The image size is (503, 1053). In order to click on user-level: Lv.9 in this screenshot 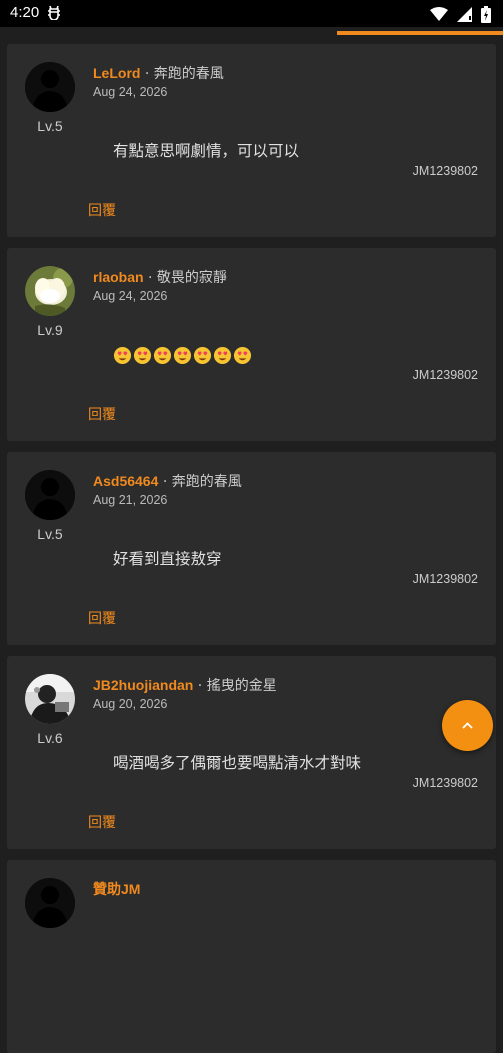, I will do `click(50, 330)`.